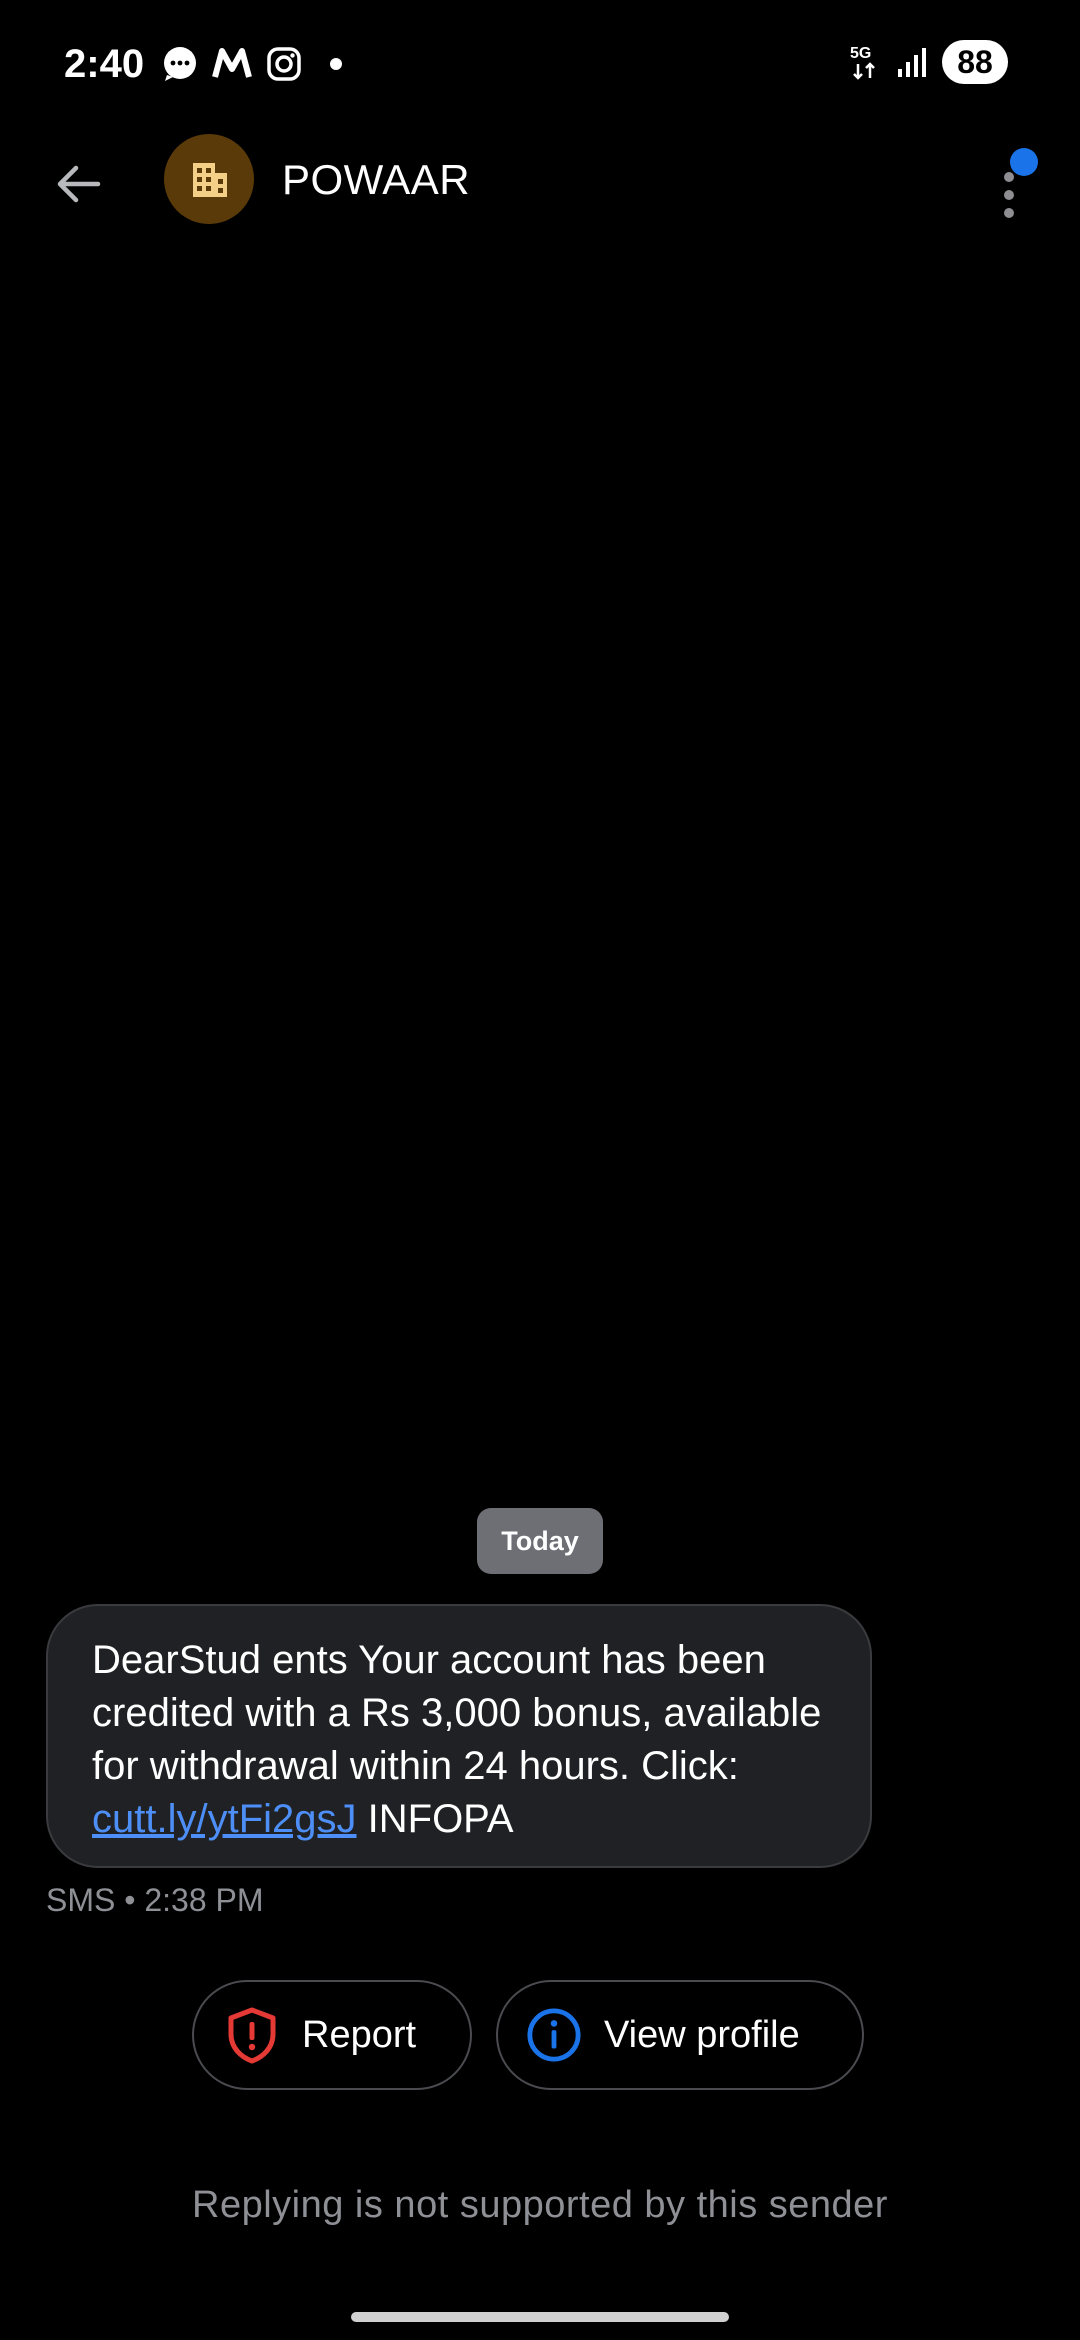  Describe the element at coordinates (1024, 162) in the screenshot. I see `notification-badge` at that location.